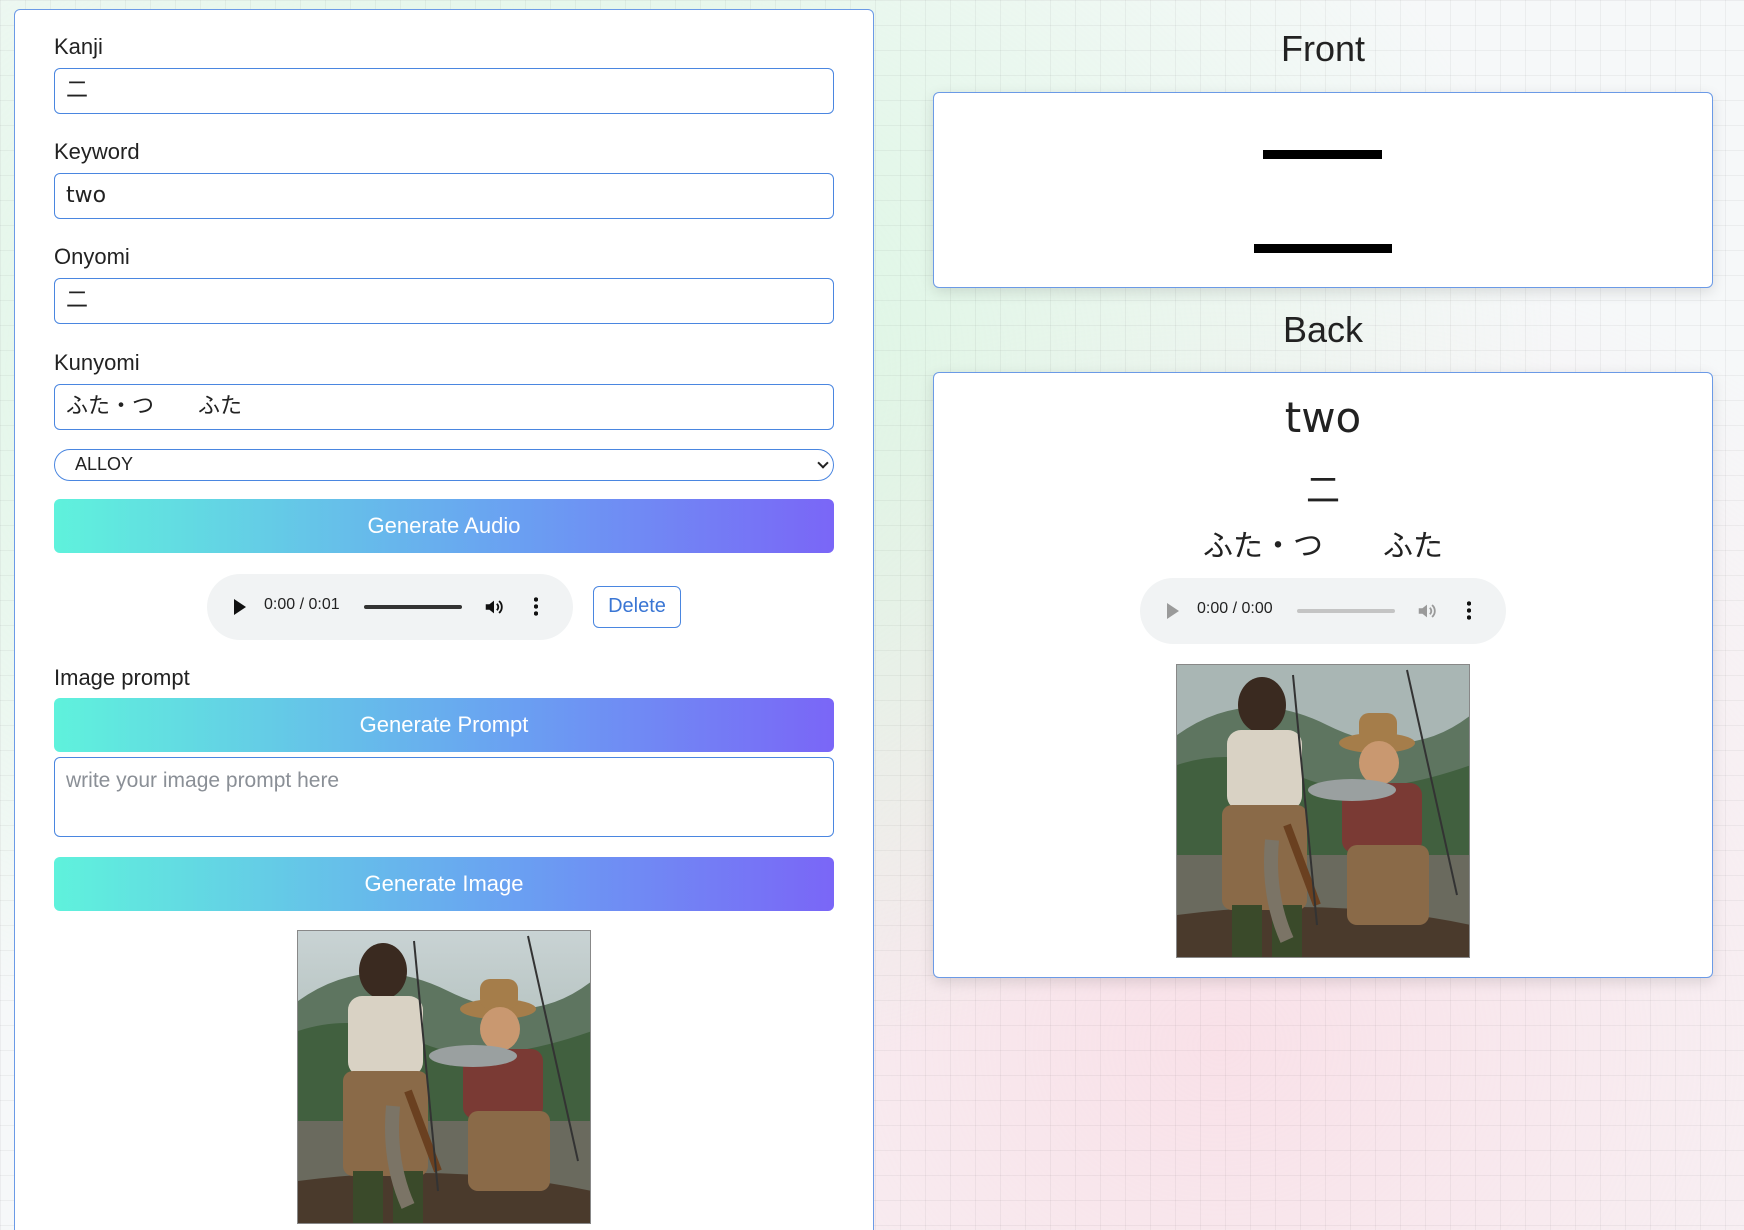 This screenshot has height=1230, width=1744. What do you see at coordinates (823, 463) in the screenshot?
I see `chevron-down-icon` at bounding box center [823, 463].